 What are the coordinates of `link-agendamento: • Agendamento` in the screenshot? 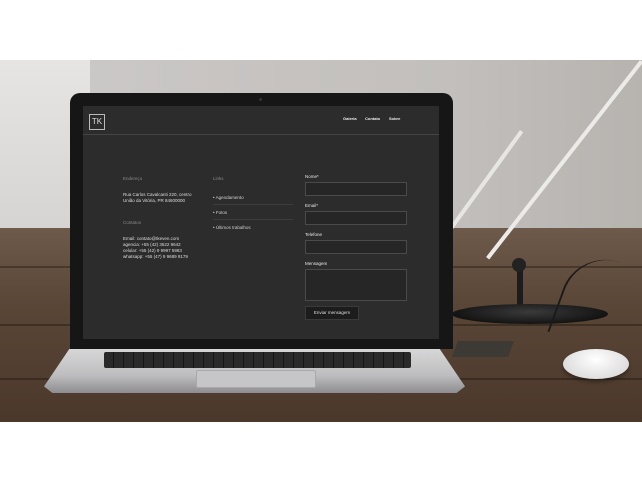 It's located at (228, 197).